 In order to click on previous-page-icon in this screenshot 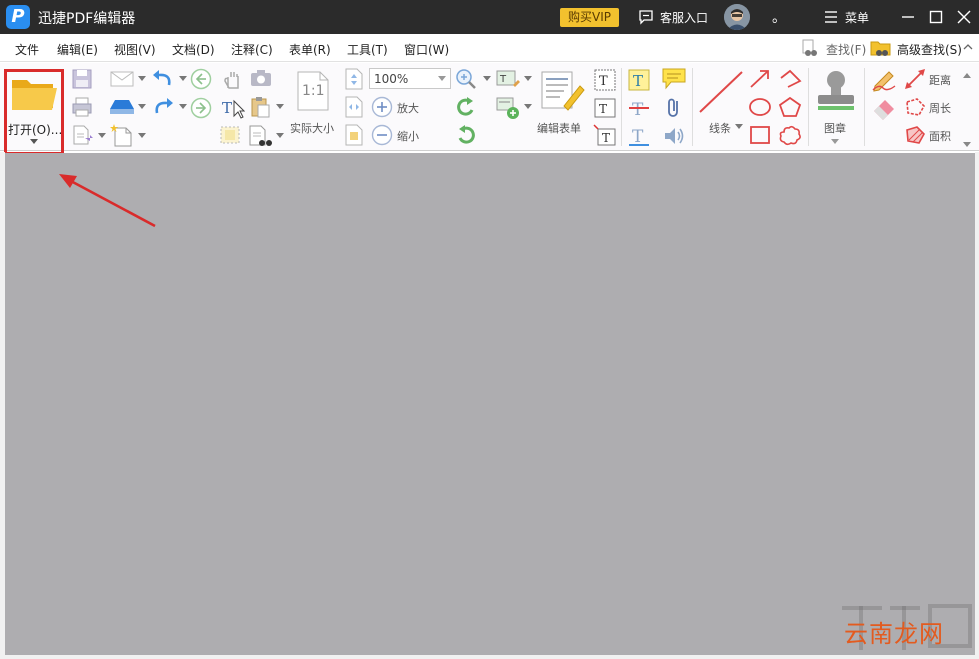, I will do `click(201, 79)`.